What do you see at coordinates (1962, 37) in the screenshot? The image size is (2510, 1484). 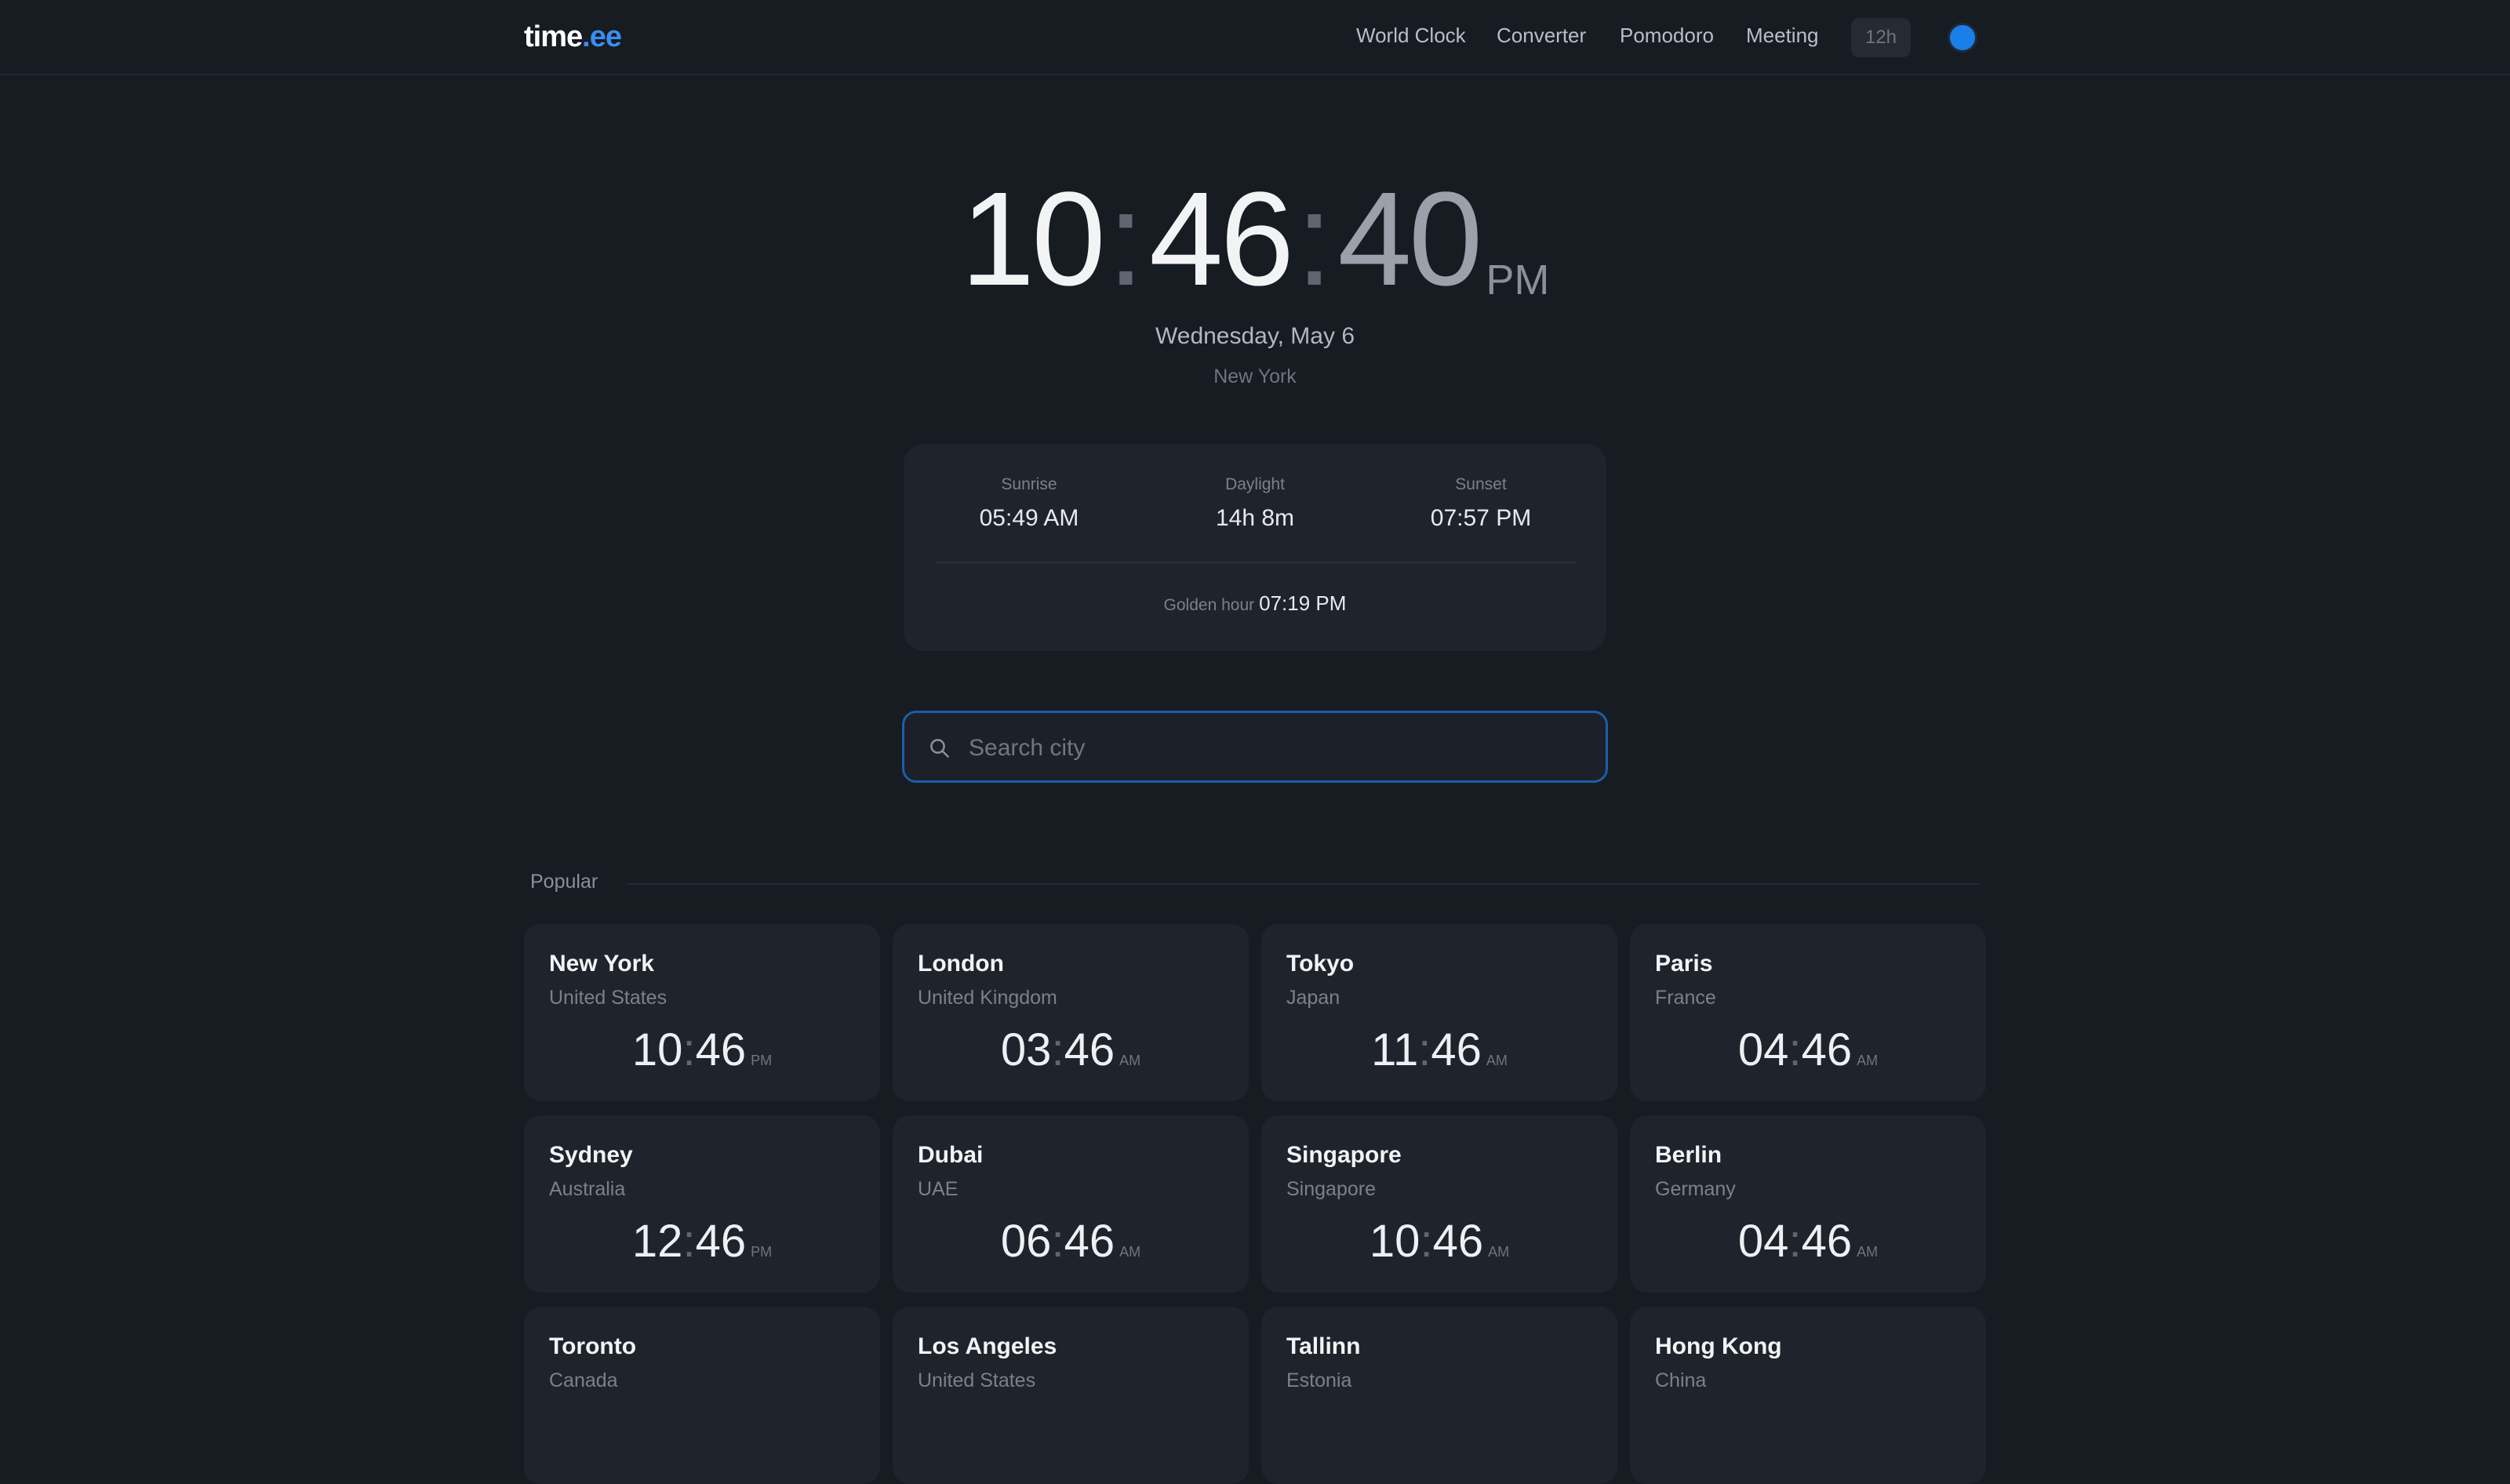 I see `theme-toggle-icon` at bounding box center [1962, 37].